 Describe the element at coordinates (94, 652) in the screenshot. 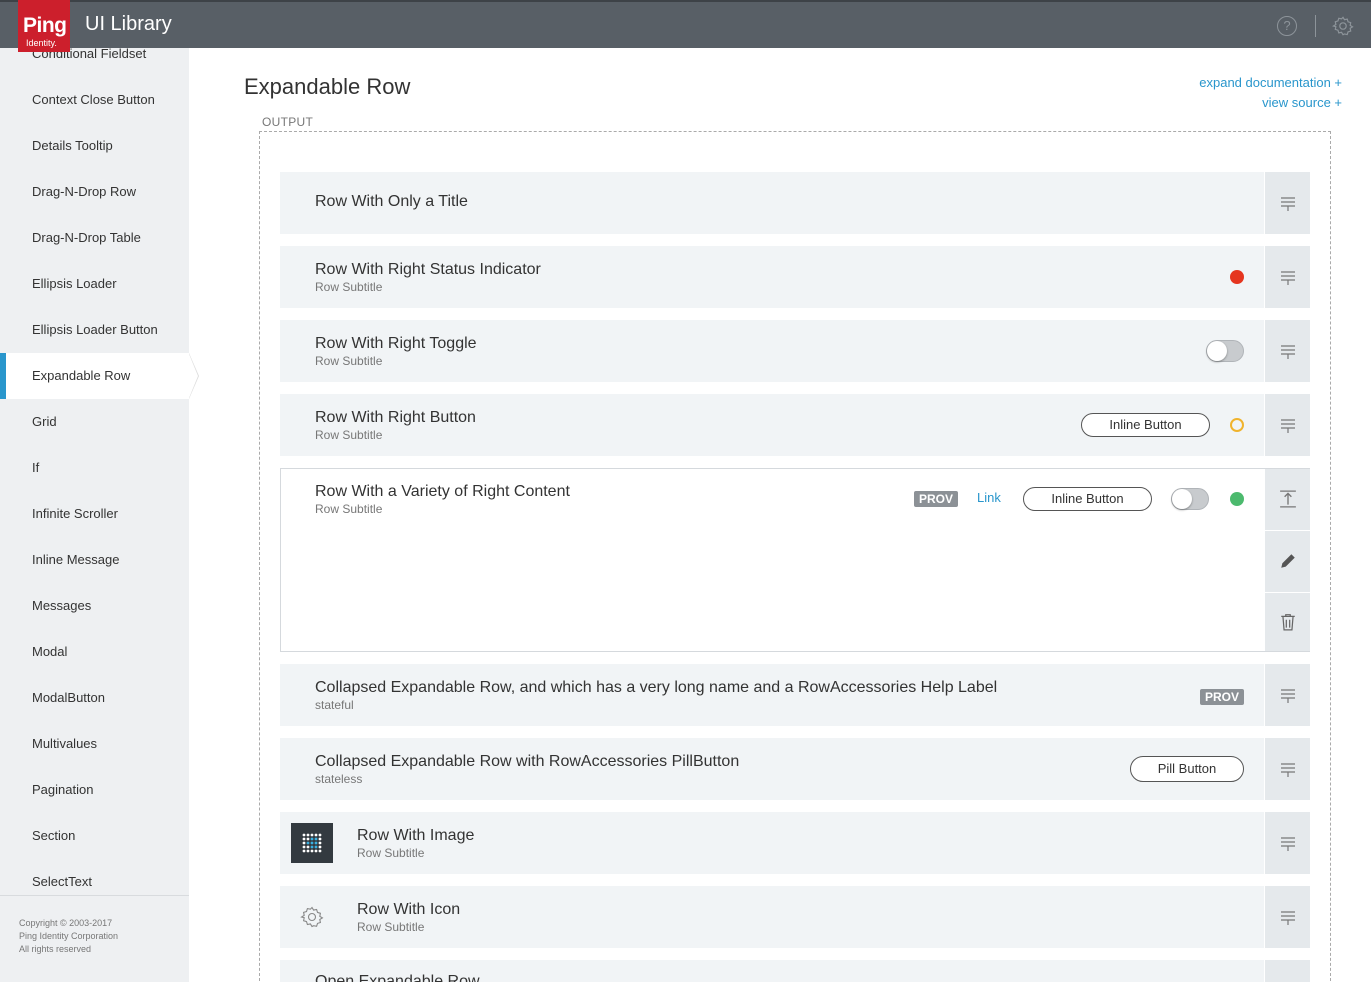

I see `sidebar-item-modal: Modal` at that location.